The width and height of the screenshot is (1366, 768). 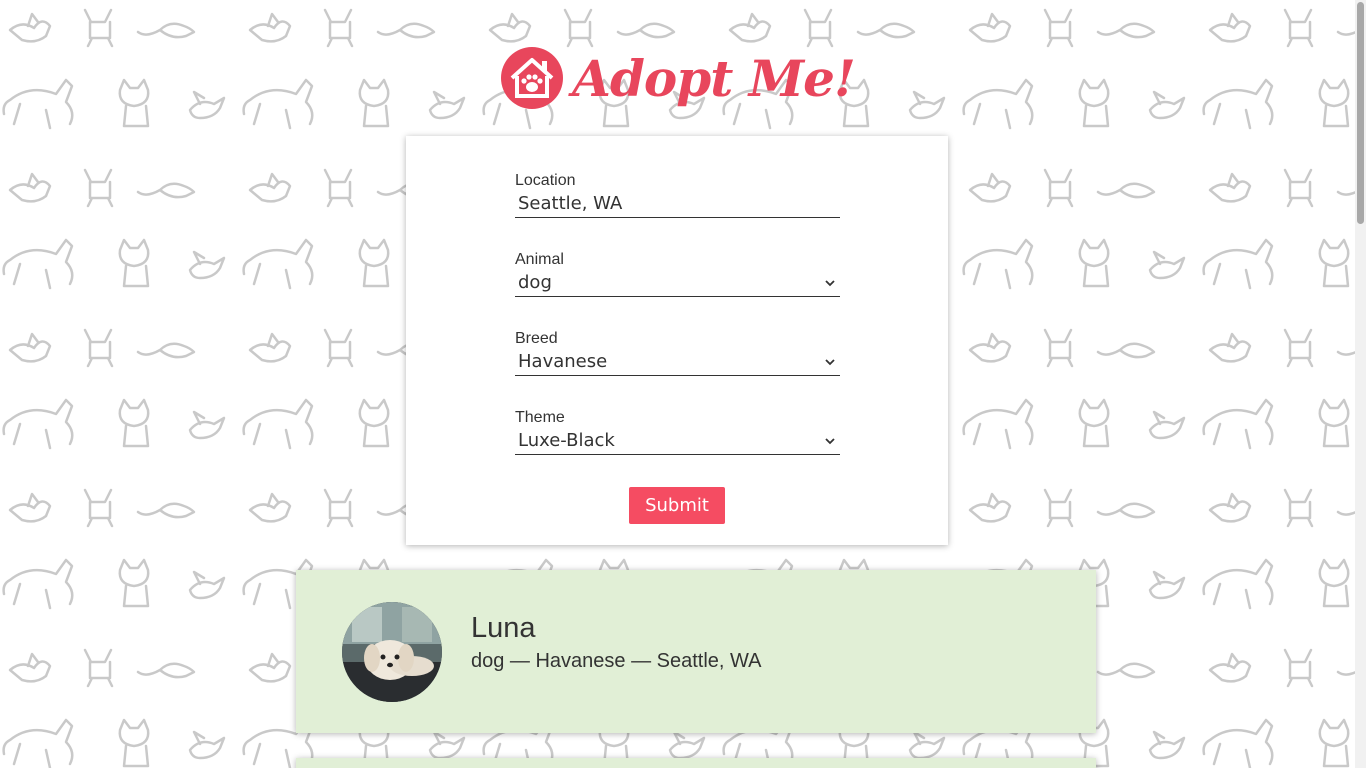 What do you see at coordinates (570, 203) in the screenshot?
I see `location-value: Seattle, WA` at bounding box center [570, 203].